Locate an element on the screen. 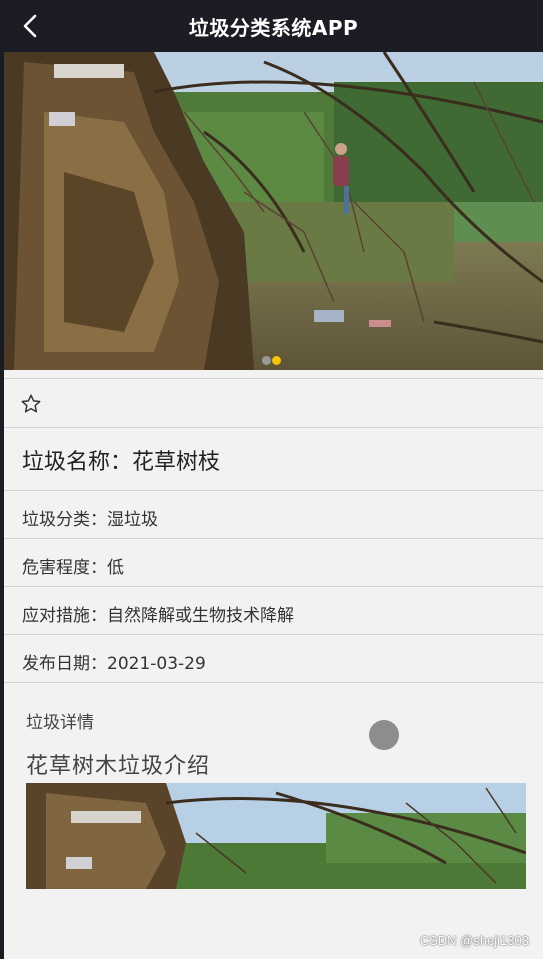  detail-photo is located at coordinates (276, 836).